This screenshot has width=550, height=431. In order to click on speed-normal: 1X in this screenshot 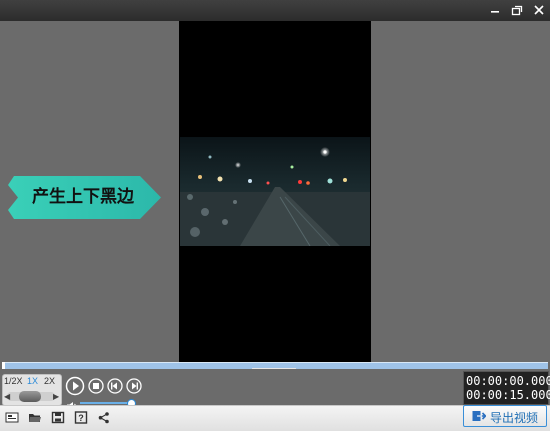, I will do `click(32, 381)`.